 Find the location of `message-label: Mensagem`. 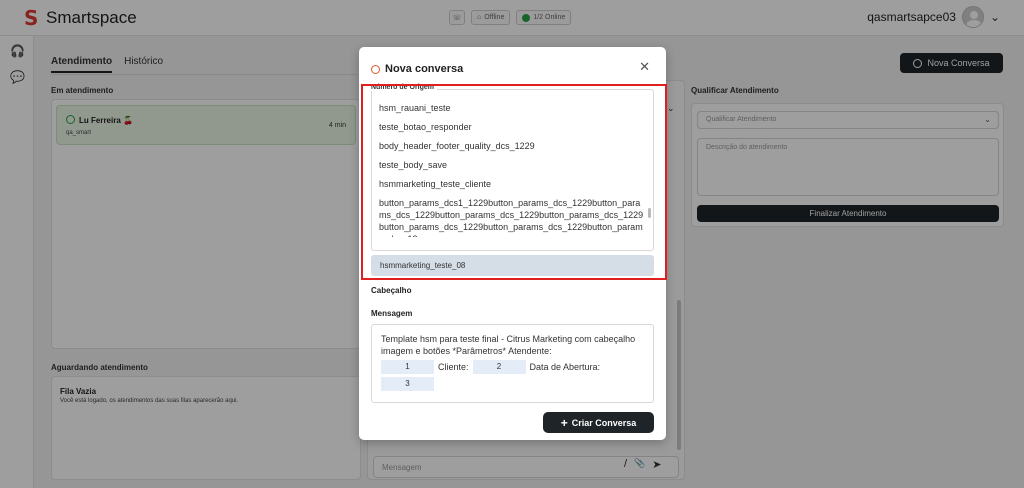

message-label: Mensagem is located at coordinates (392, 313).